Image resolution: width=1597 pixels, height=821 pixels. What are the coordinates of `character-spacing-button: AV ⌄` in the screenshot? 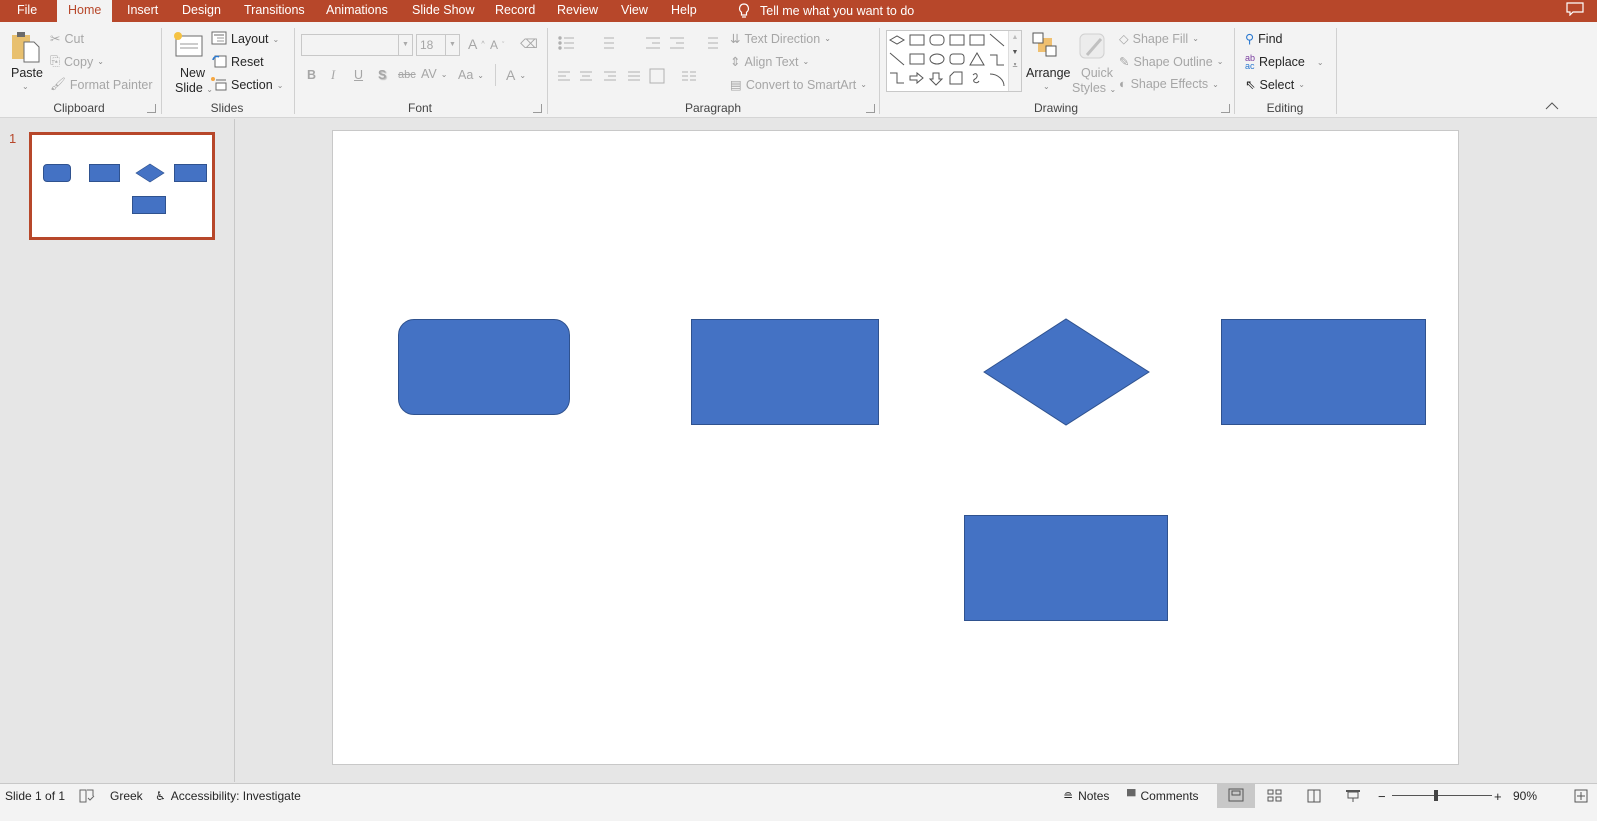 It's located at (434, 74).